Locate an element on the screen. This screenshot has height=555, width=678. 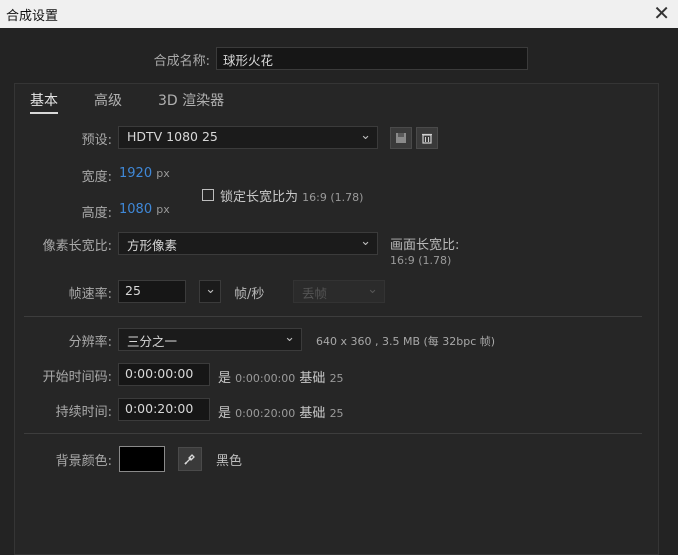
width-unit: px is located at coordinates (163, 173).